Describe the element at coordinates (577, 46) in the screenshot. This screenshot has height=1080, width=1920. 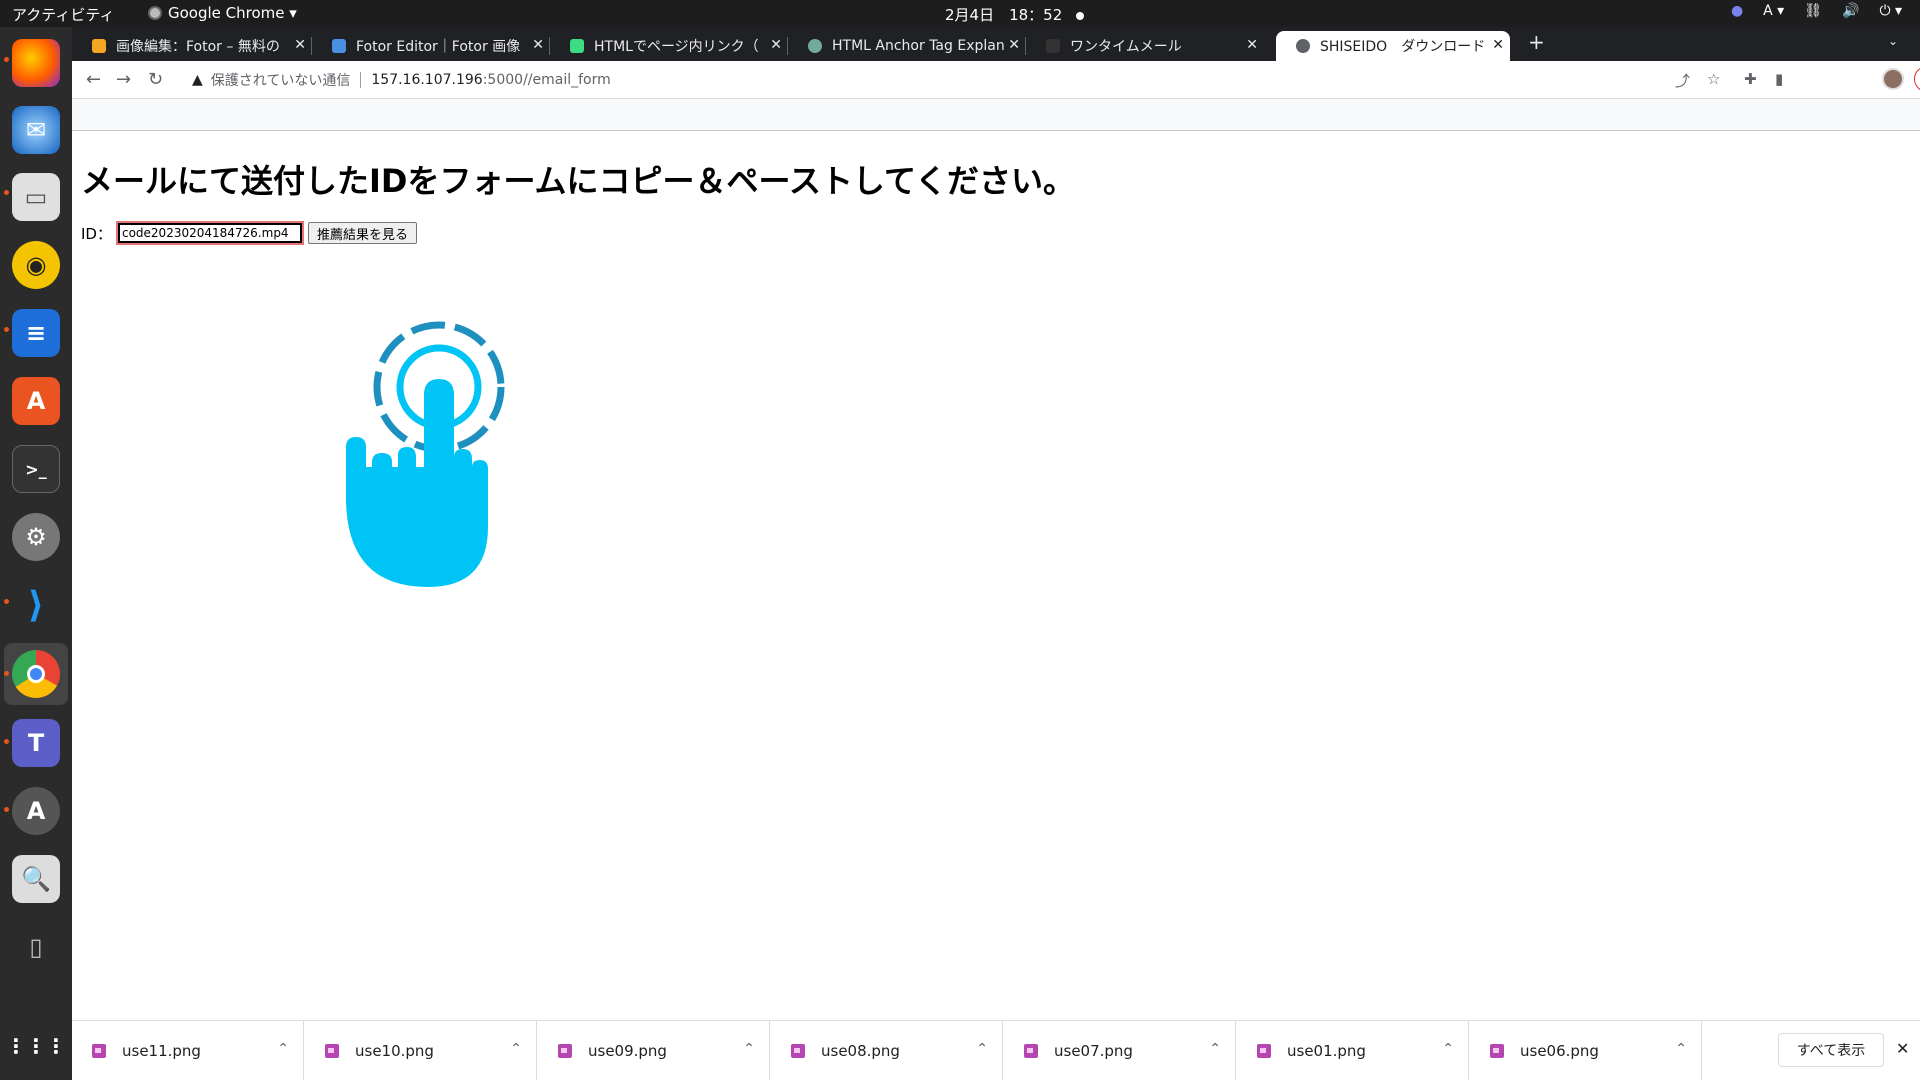
I see `page-favicon-icon` at that location.